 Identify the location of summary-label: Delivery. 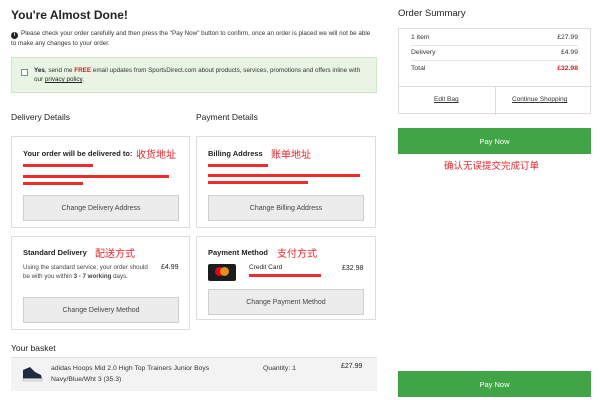
(423, 52).